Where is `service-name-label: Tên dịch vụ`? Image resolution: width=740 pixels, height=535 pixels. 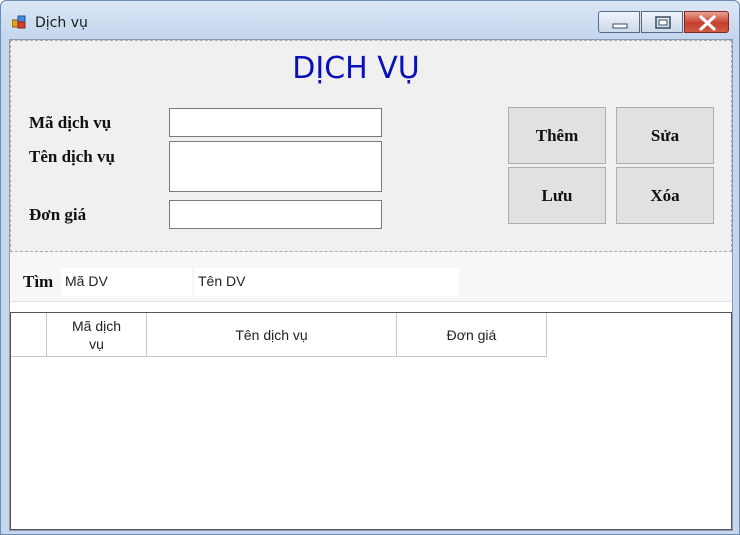
service-name-label: Tên dịch vụ is located at coordinates (72, 156).